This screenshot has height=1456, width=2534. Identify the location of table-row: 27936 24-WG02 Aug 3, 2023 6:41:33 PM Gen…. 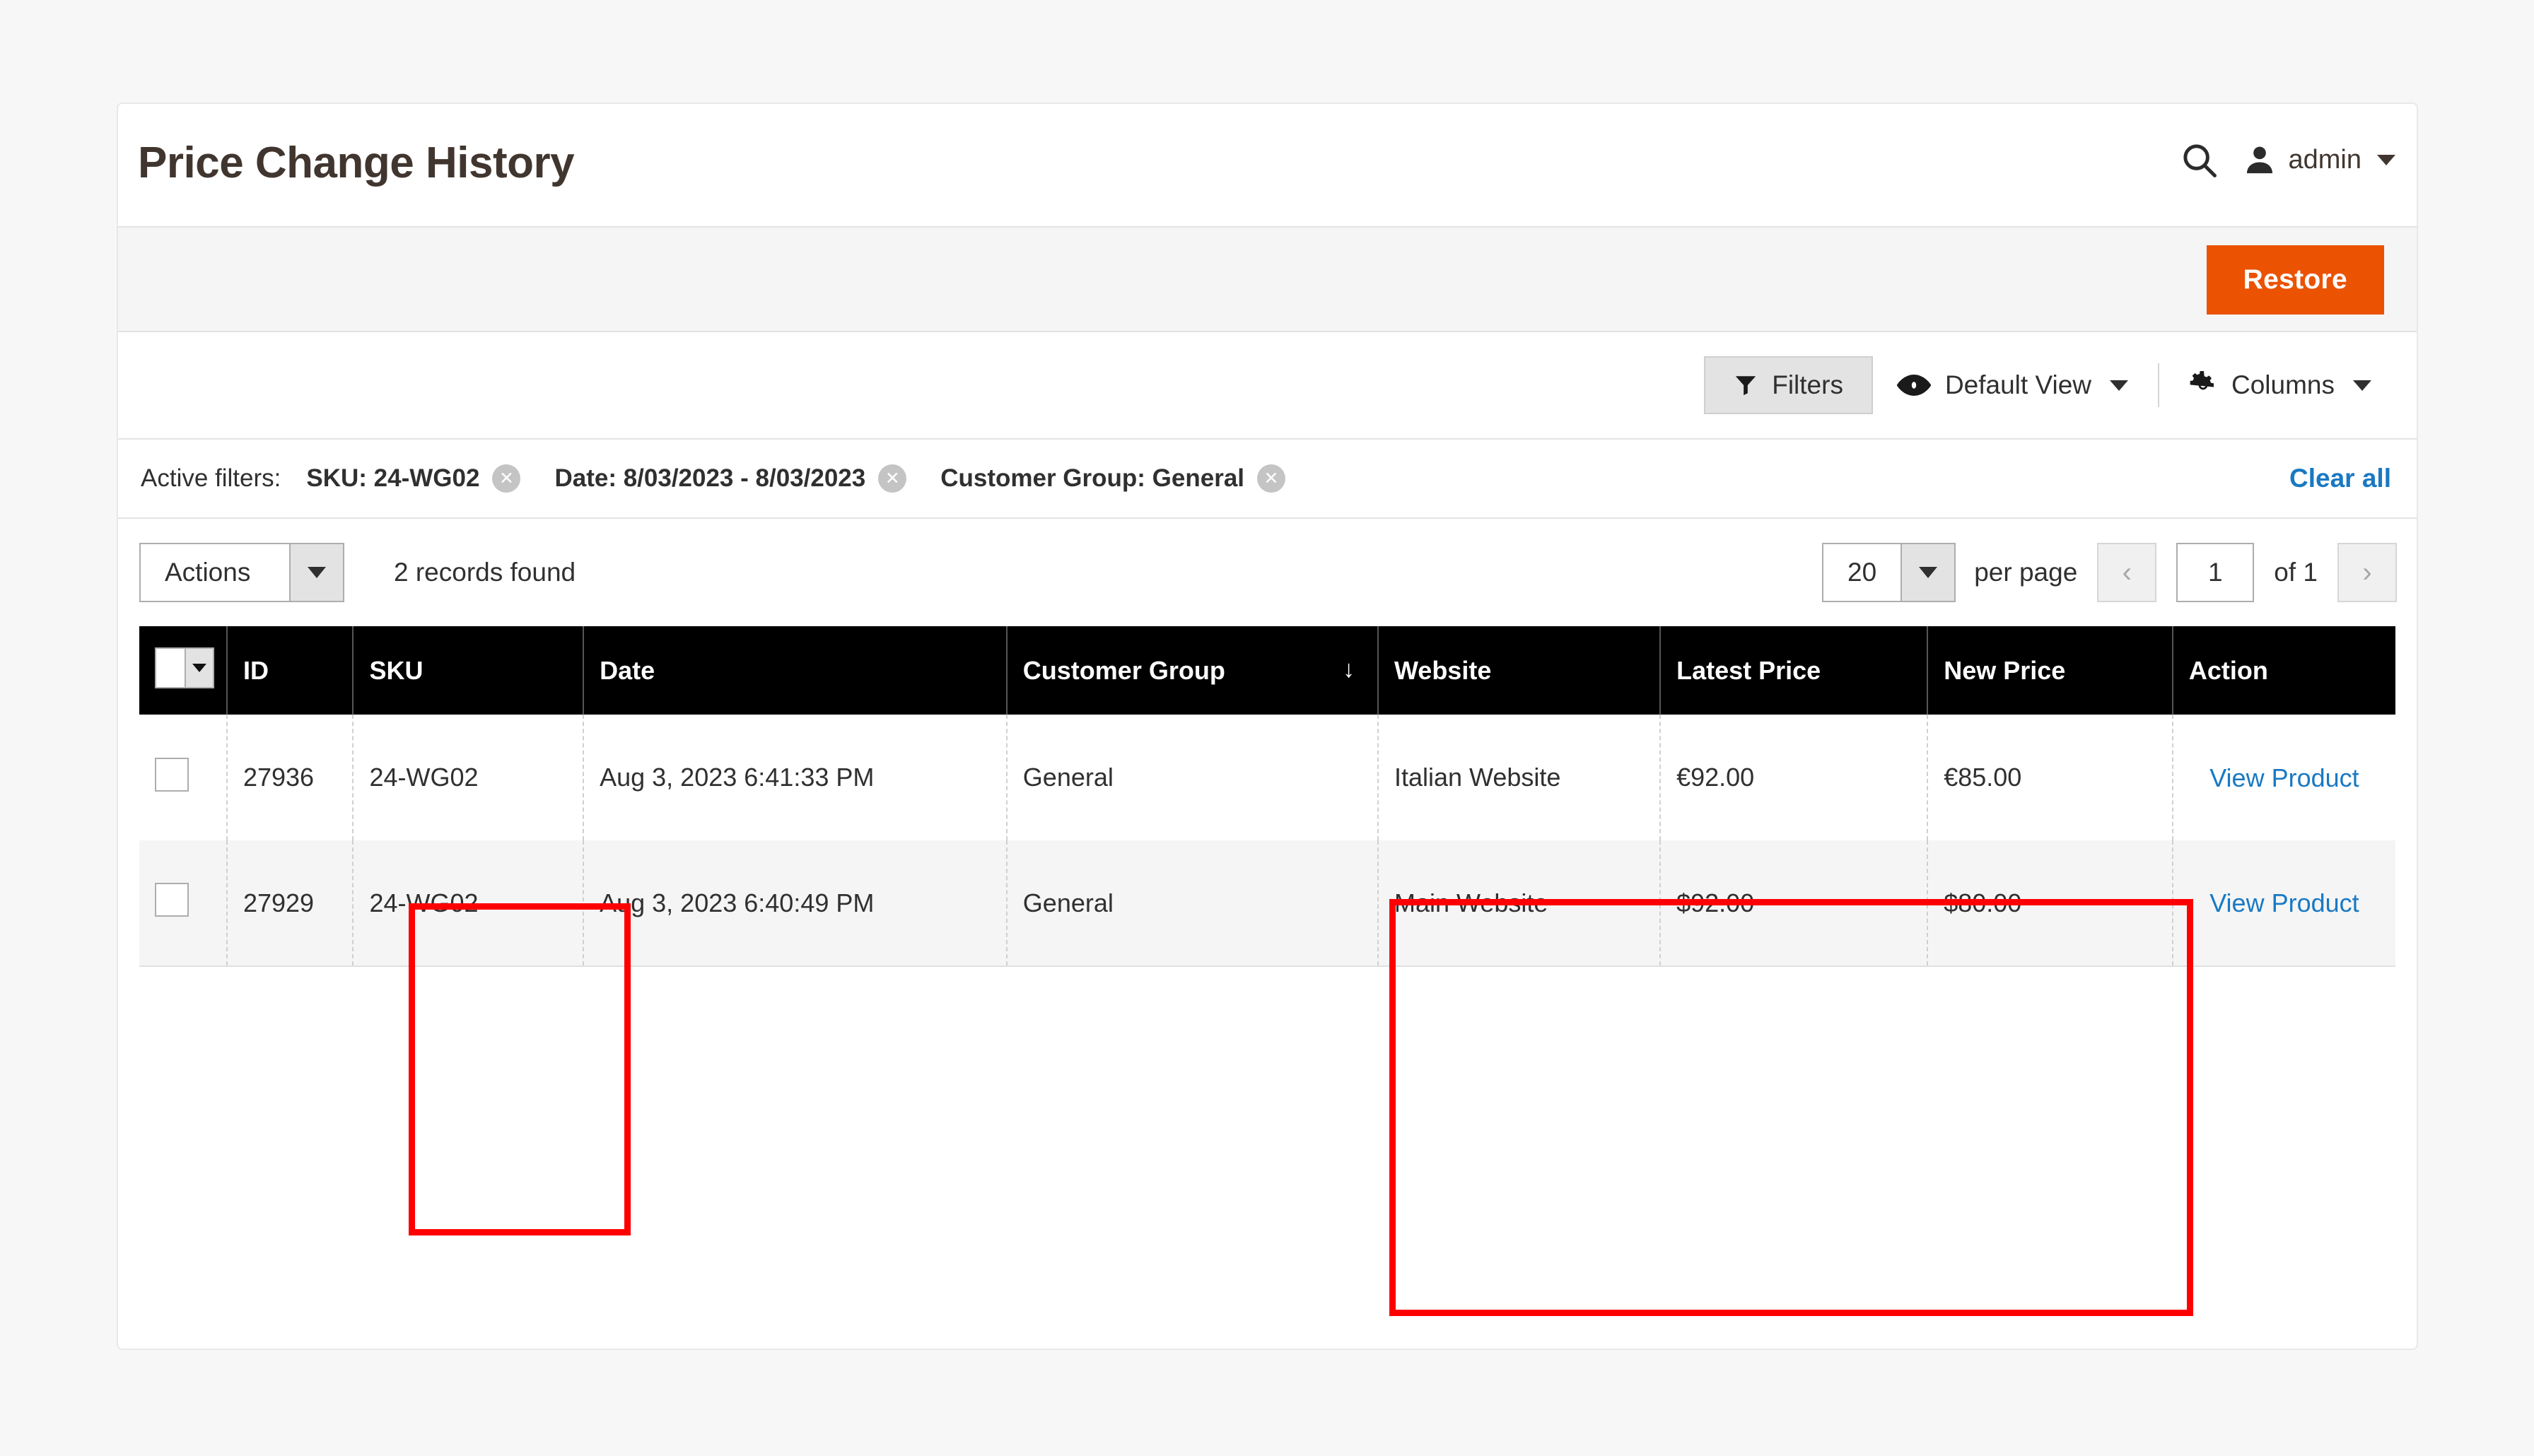
(1267, 777).